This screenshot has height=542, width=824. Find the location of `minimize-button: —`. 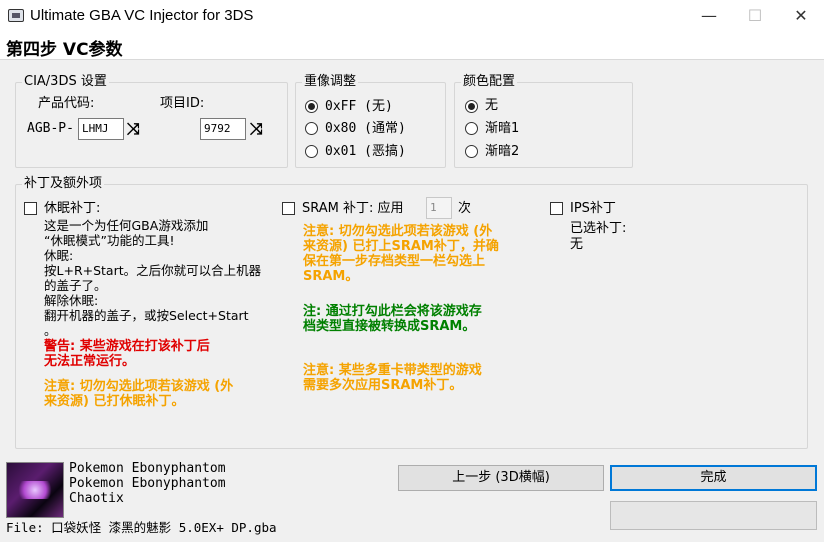

minimize-button: — is located at coordinates (709, 16).